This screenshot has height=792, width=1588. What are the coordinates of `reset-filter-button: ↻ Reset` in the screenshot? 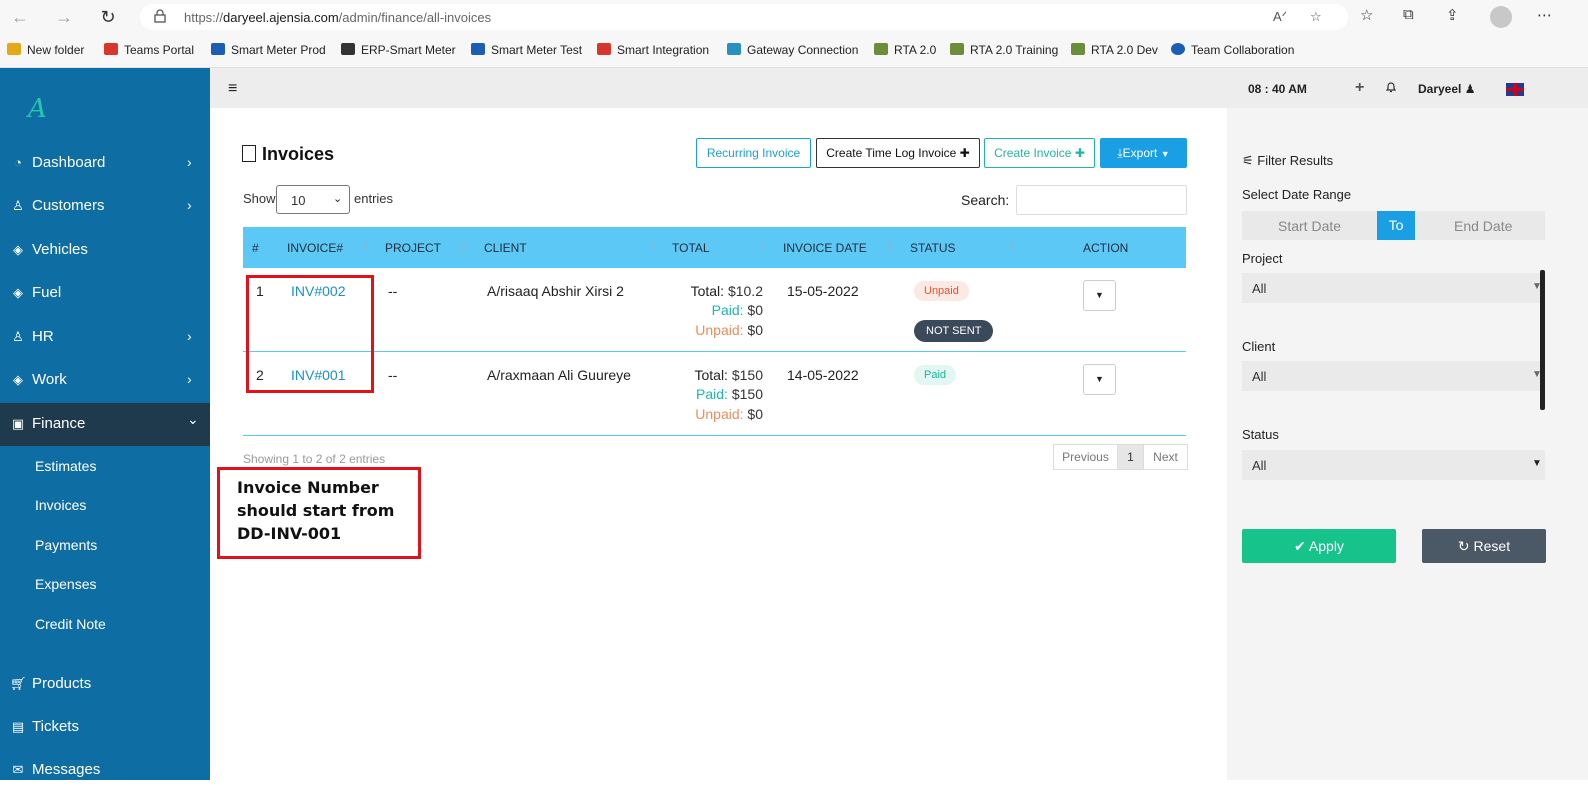 It's located at (1484, 546).